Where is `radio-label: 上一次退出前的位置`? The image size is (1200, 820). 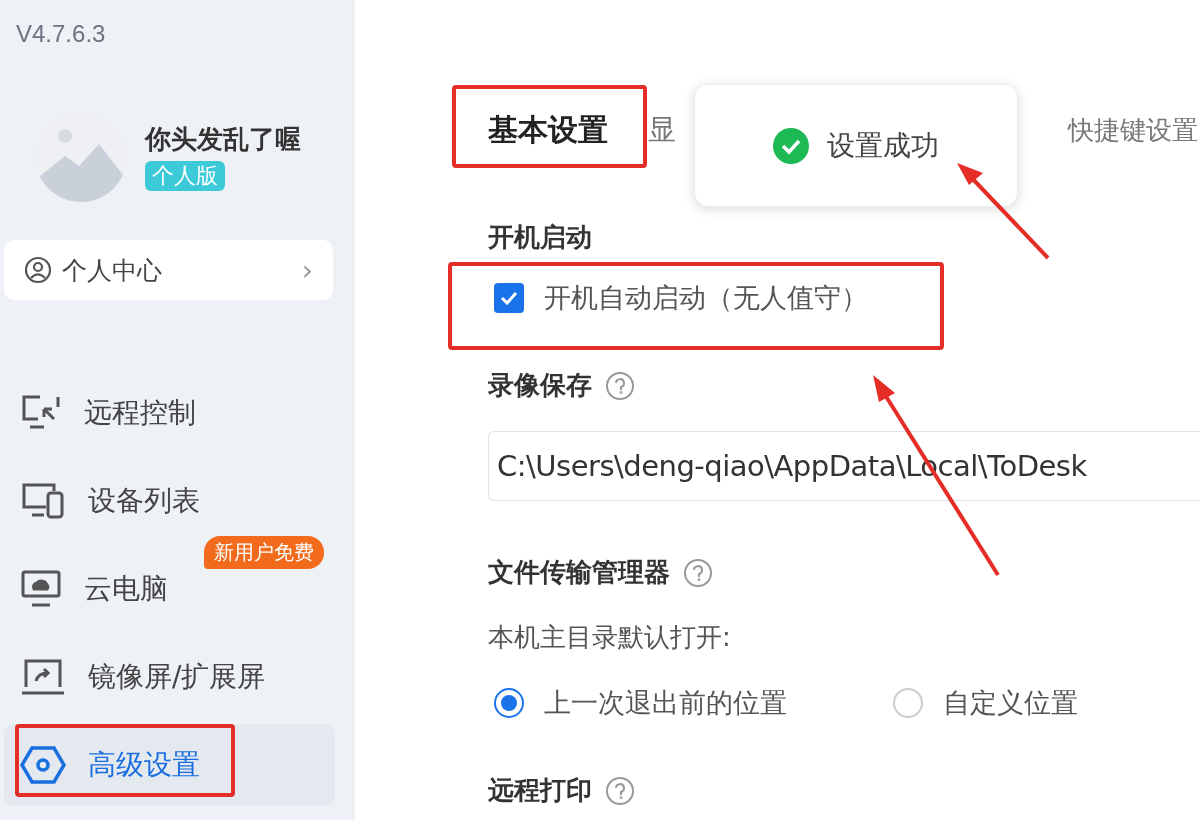
radio-label: 上一次退出前的位置 is located at coordinates (665, 703).